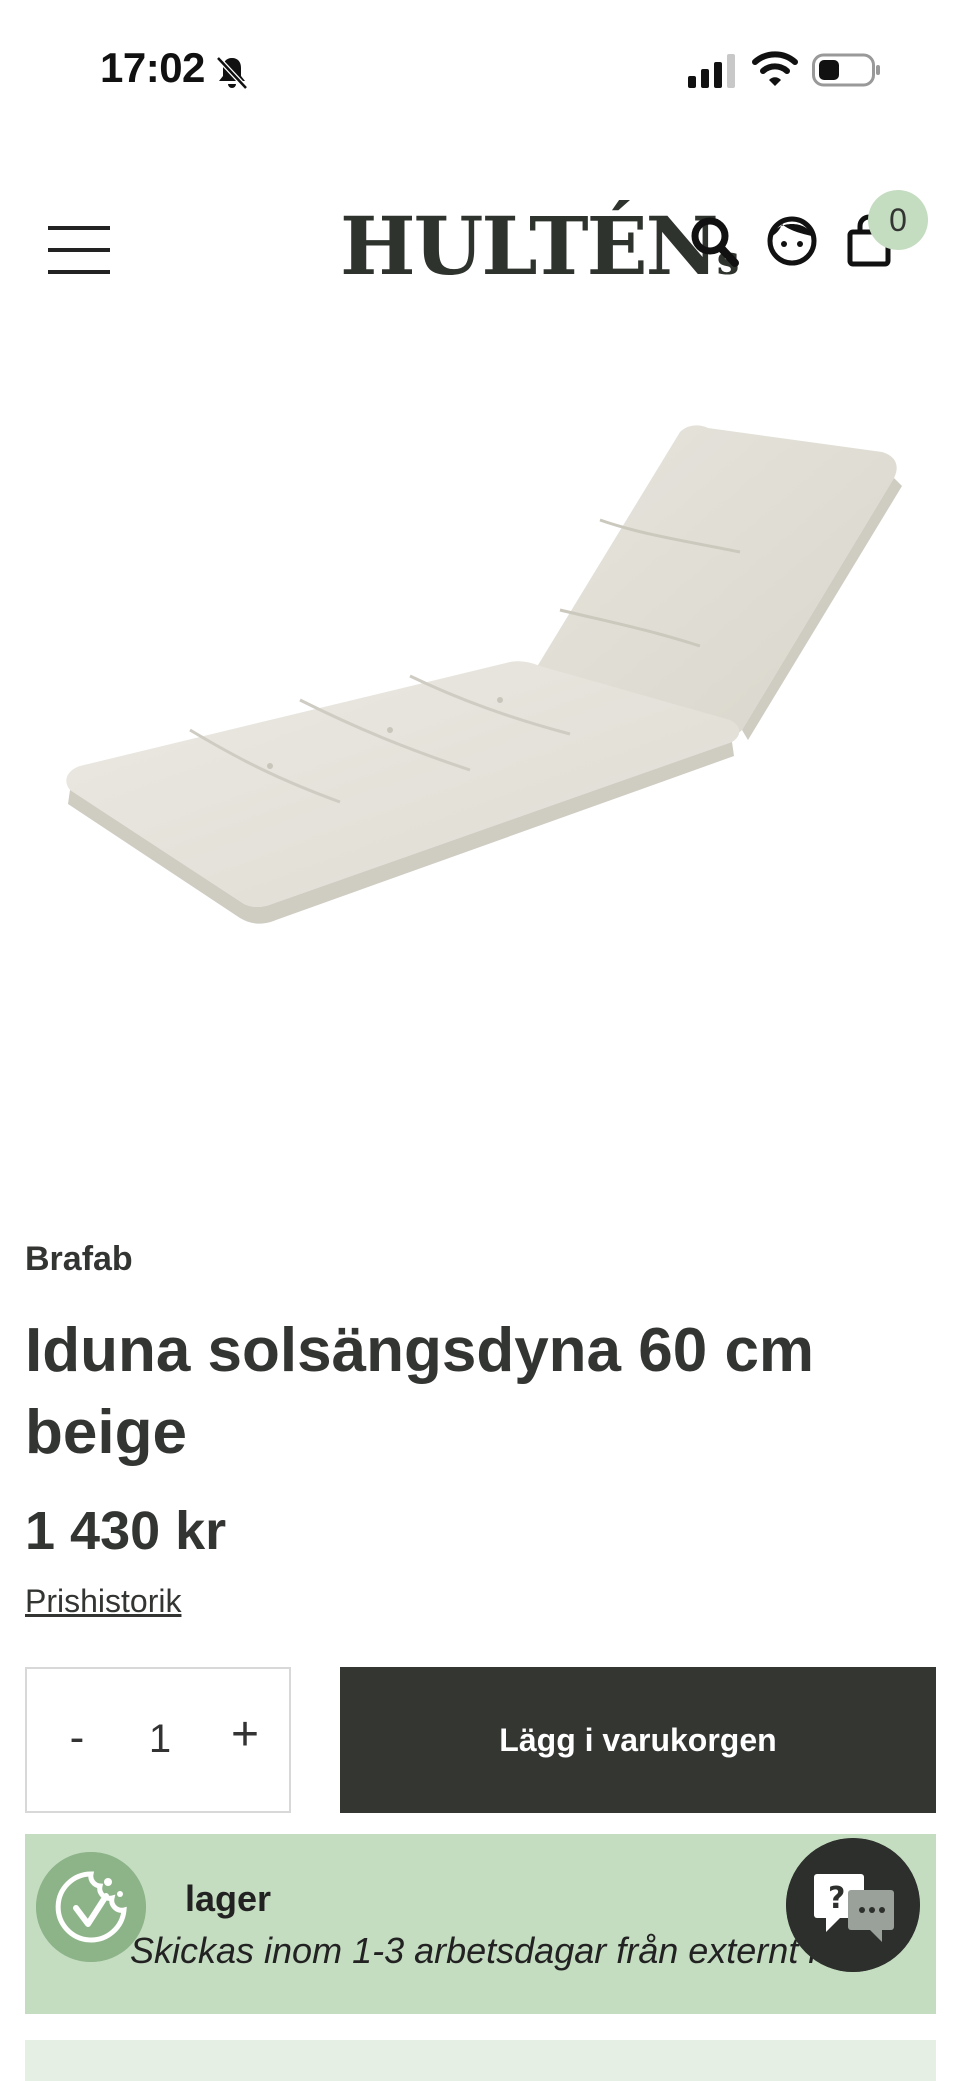 The width and height of the screenshot is (960, 2081). I want to click on cookie-icon, so click(91, 1907).